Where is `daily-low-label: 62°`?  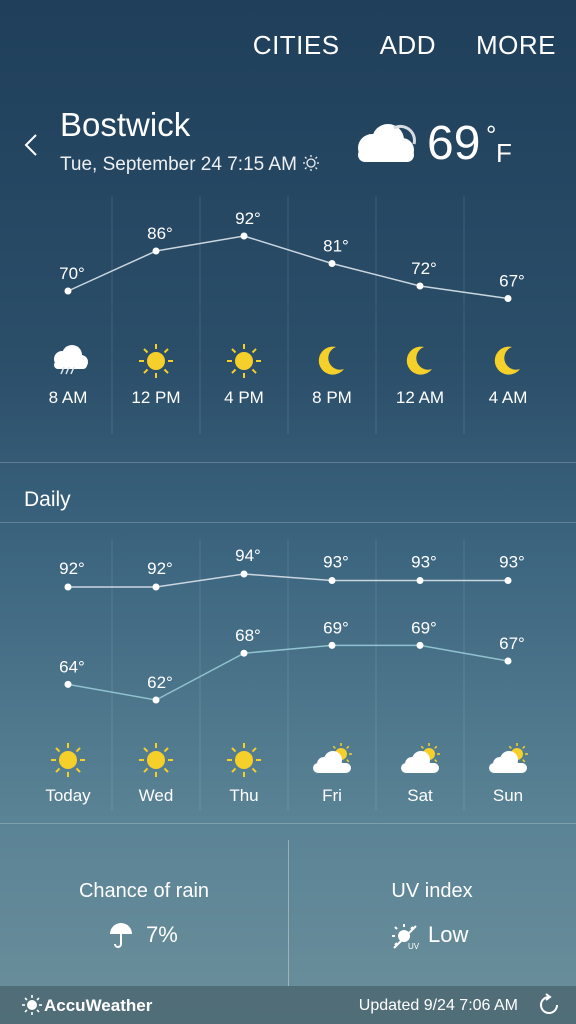 daily-low-label: 62° is located at coordinates (160, 682).